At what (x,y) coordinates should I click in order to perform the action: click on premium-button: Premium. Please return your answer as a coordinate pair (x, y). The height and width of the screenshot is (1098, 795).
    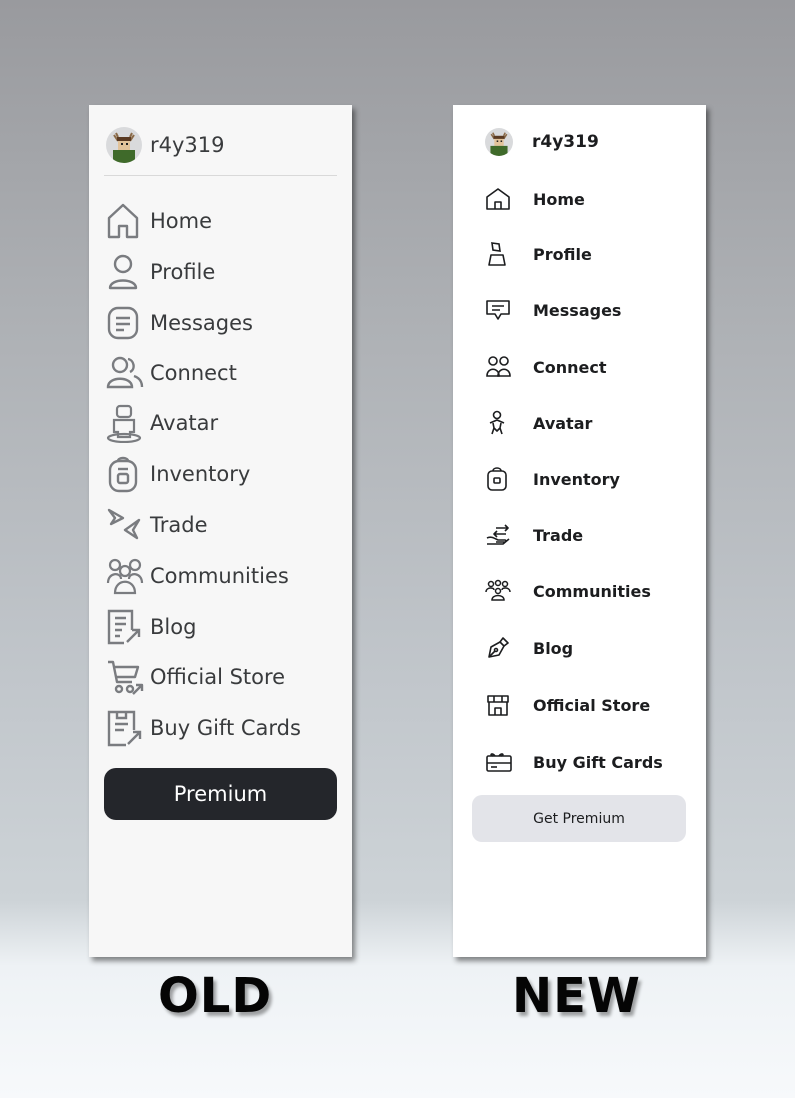
    Looking at the image, I should click on (220, 794).